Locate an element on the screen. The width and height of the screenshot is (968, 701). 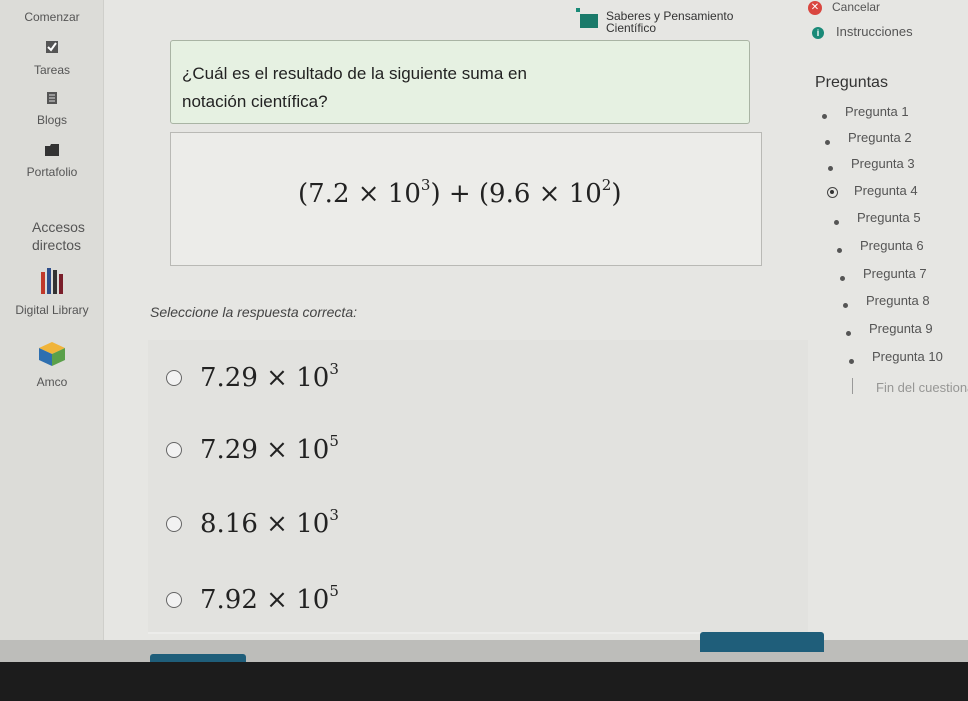
sidebar-item-label: Tareas is located at coordinates (52, 70).